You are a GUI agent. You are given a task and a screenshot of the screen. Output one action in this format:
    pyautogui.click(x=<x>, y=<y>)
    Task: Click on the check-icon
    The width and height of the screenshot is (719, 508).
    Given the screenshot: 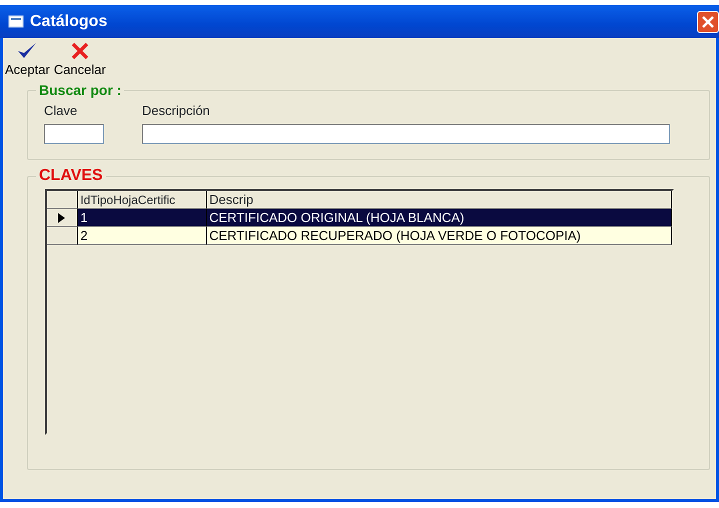 What is the action you would take?
    pyautogui.click(x=27, y=51)
    